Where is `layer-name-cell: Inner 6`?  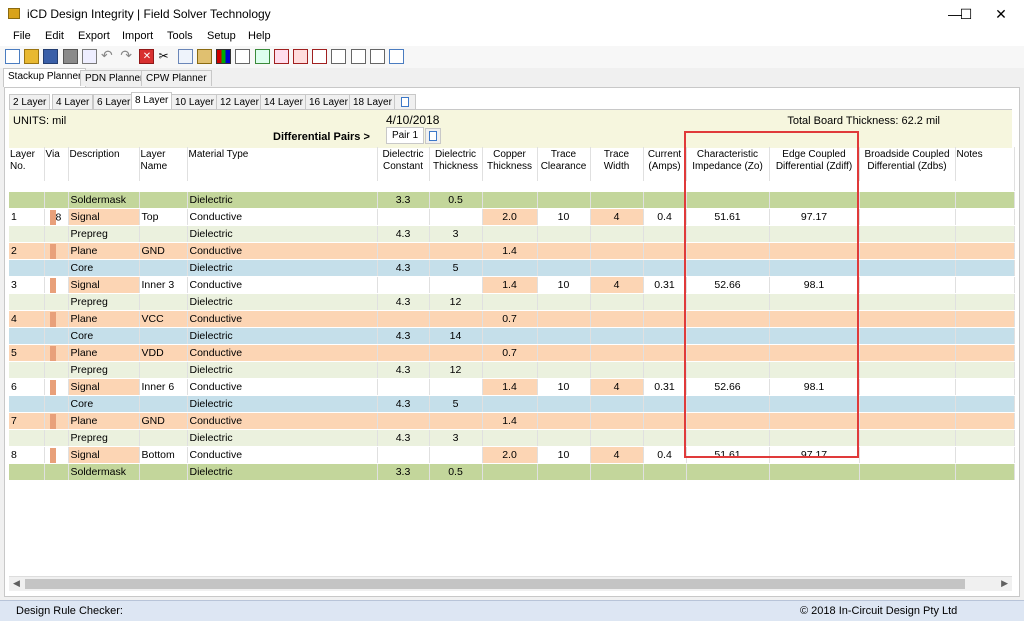 layer-name-cell: Inner 6 is located at coordinates (163, 387).